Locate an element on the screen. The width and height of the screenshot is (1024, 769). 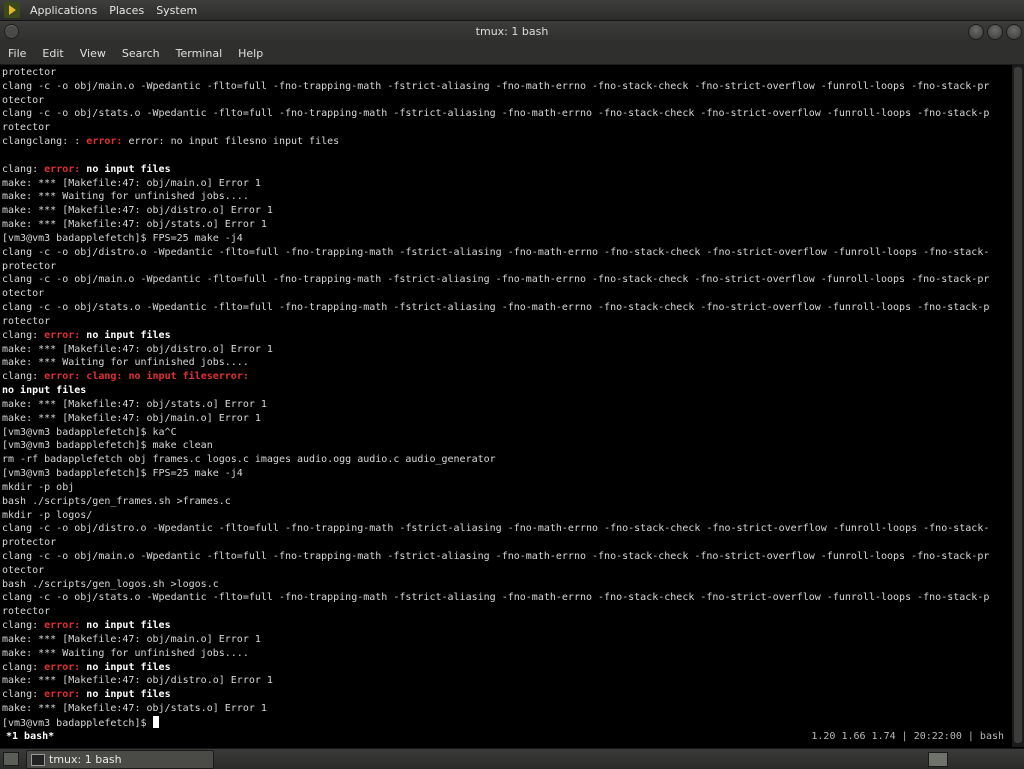
panel-menu-applications: Applications is located at coordinates (63, 10).